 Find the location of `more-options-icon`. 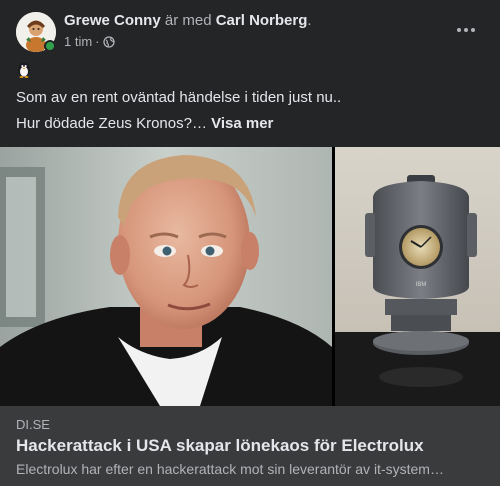

more-options-icon is located at coordinates (466, 30).